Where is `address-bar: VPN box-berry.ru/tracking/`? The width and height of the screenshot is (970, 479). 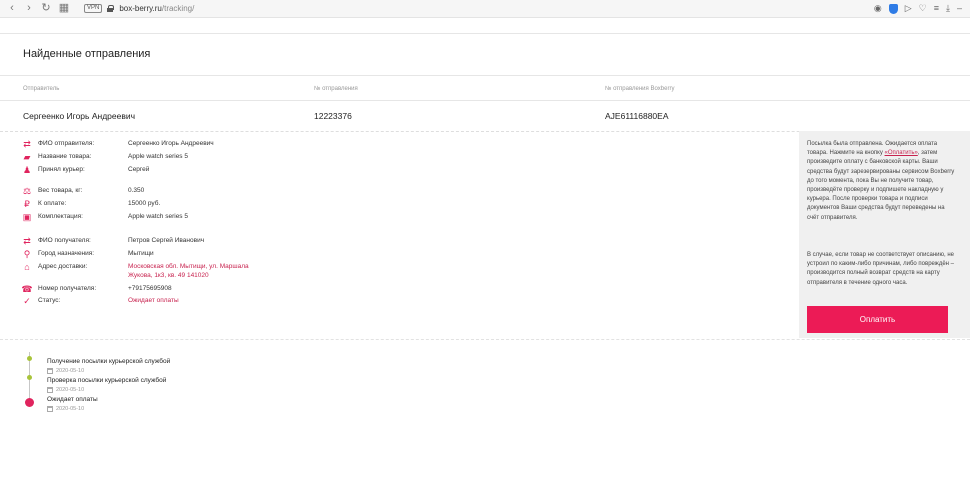 address-bar: VPN box-berry.ru/tracking/ is located at coordinates (139, 8).